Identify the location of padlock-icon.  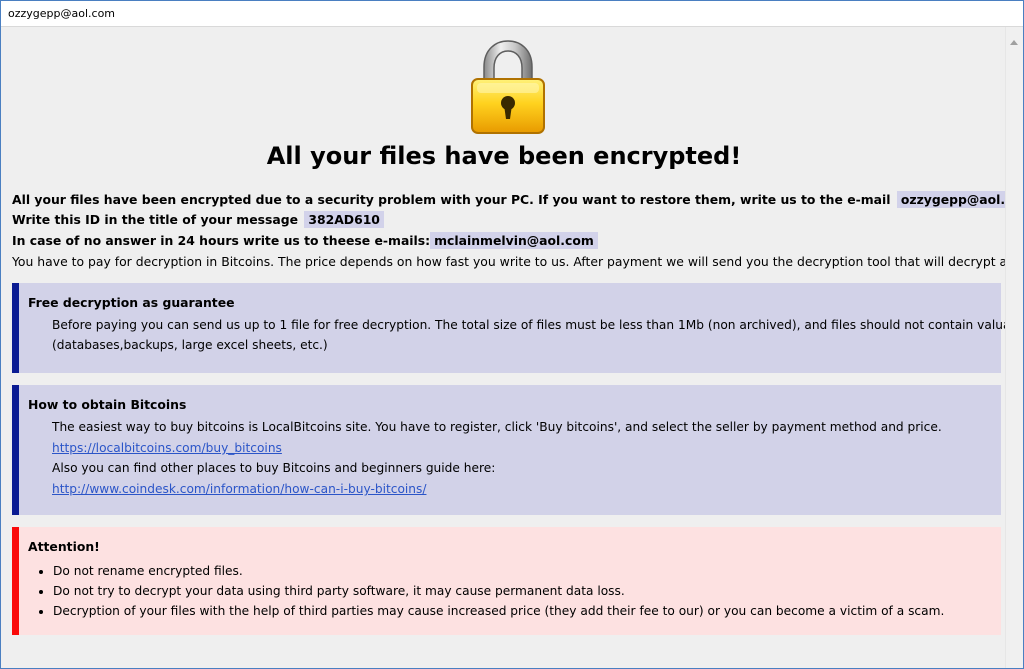
(508, 87).